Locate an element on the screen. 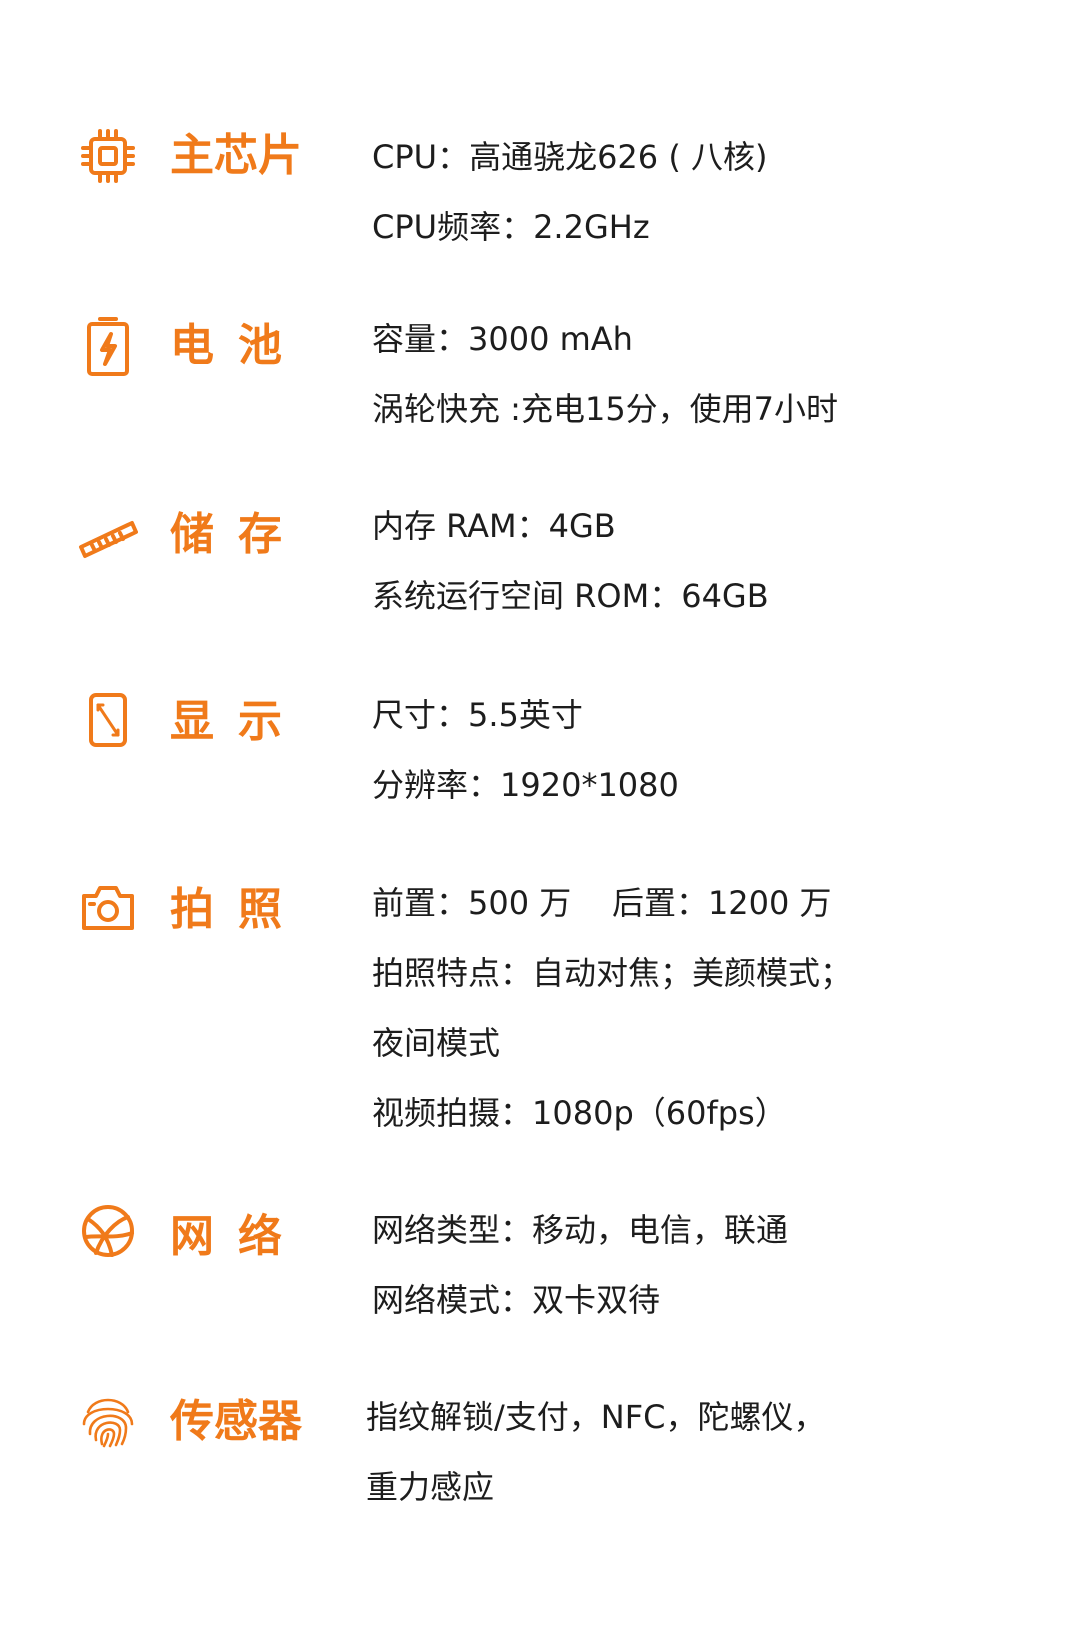 The image size is (1080, 1632). fingerprint-icon is located at coordinates (108, 1420).